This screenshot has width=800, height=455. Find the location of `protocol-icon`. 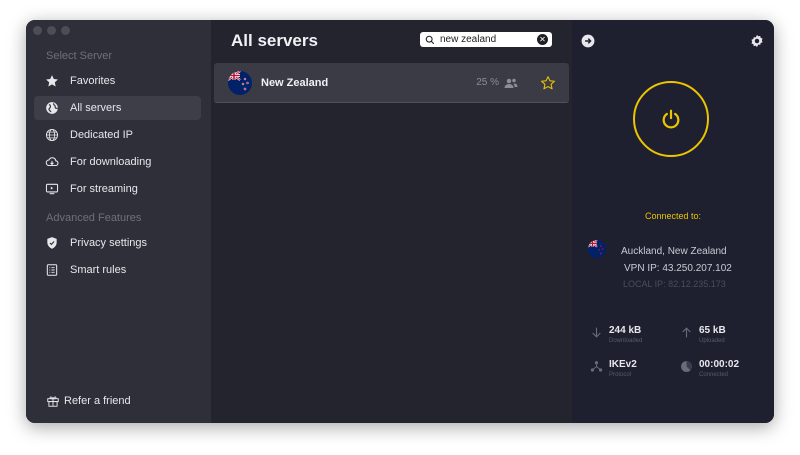

protocol-icon is located at coordinates (596, 366).